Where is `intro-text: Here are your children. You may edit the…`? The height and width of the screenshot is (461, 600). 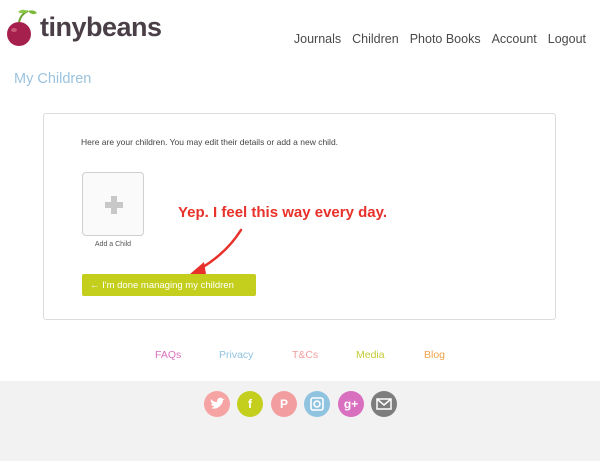 intro-text: Here are your children. You may edit the… is located at coordinates (210, 142).